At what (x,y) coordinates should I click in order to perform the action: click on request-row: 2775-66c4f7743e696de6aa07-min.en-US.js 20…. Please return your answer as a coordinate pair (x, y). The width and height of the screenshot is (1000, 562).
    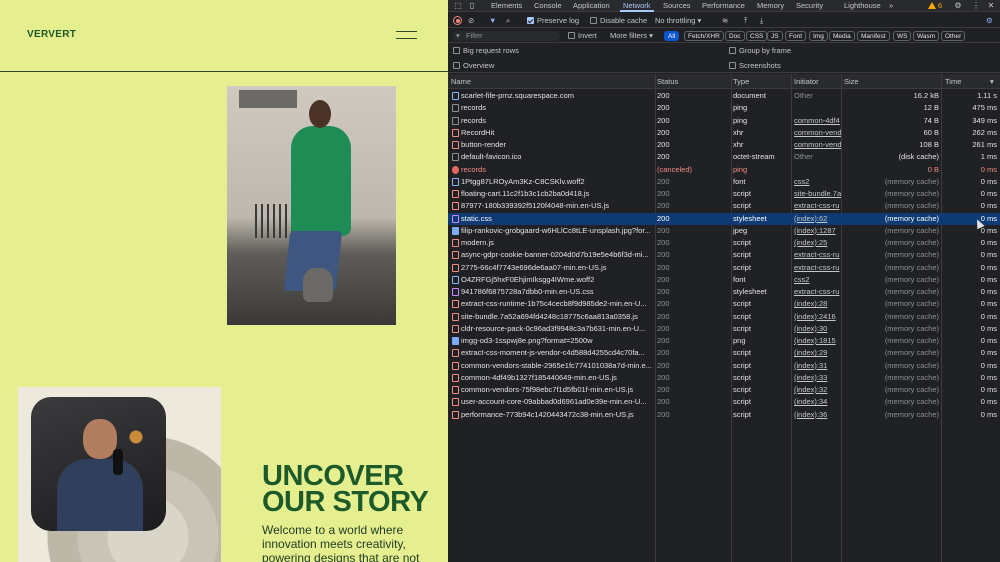
    Looking at the image, I should click on (724, 268).